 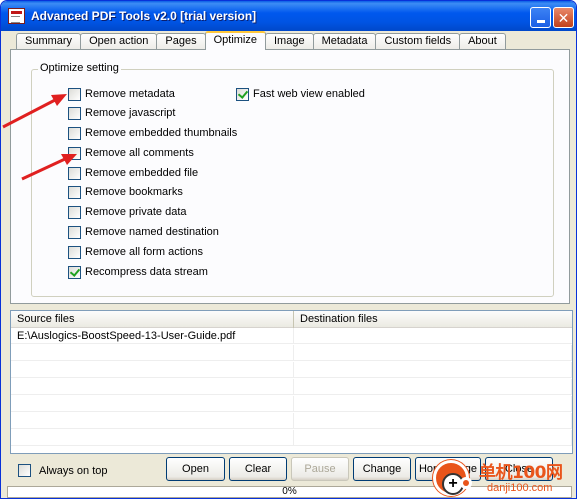 What do you see at coordinates (73, 470) in the screenshot?
I see `option-label: Always on top` at bounding box center [73, 470].